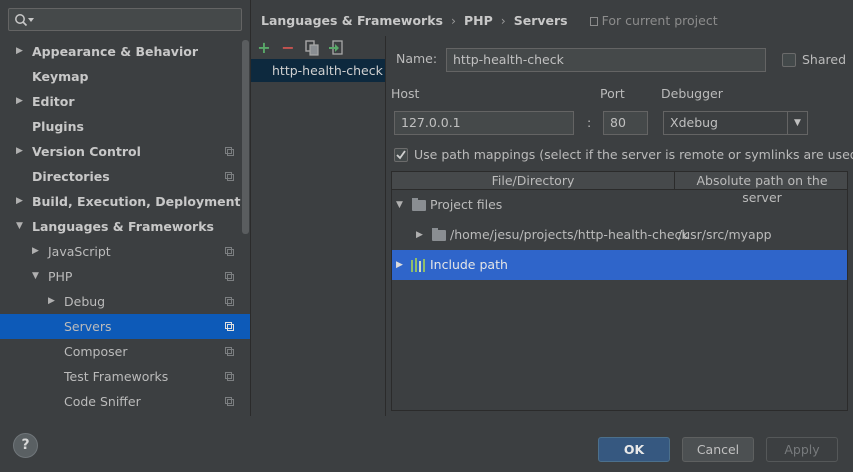 This screenshot has height=472, width=853. Describe the element at coordinates (789, 60) in the screenshot. I see `shared-checkbox` at that location.